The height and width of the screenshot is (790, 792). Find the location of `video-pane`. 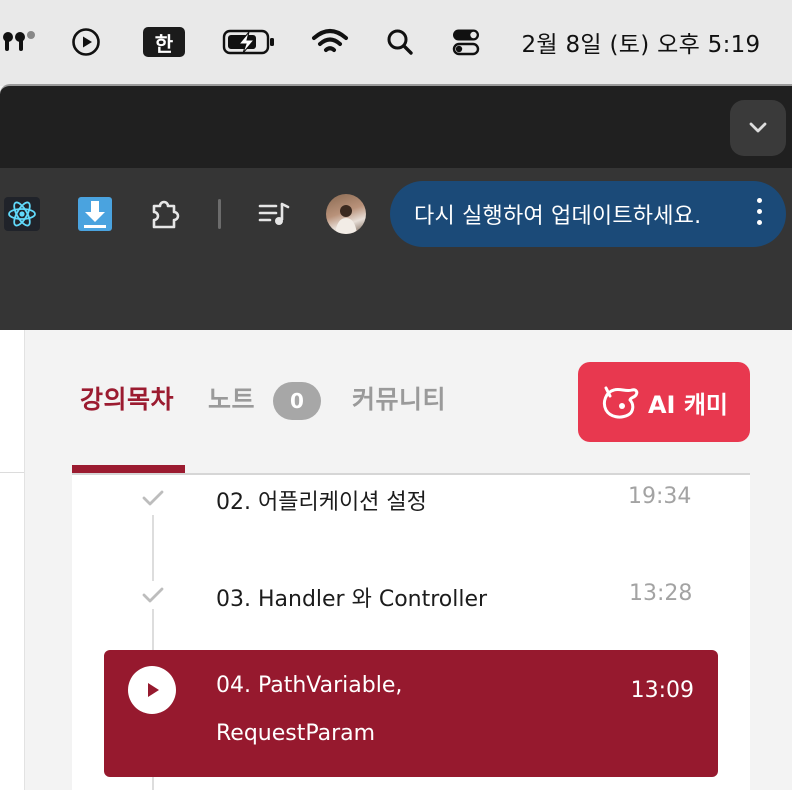

video-pane is located at coordinates (12, 560).